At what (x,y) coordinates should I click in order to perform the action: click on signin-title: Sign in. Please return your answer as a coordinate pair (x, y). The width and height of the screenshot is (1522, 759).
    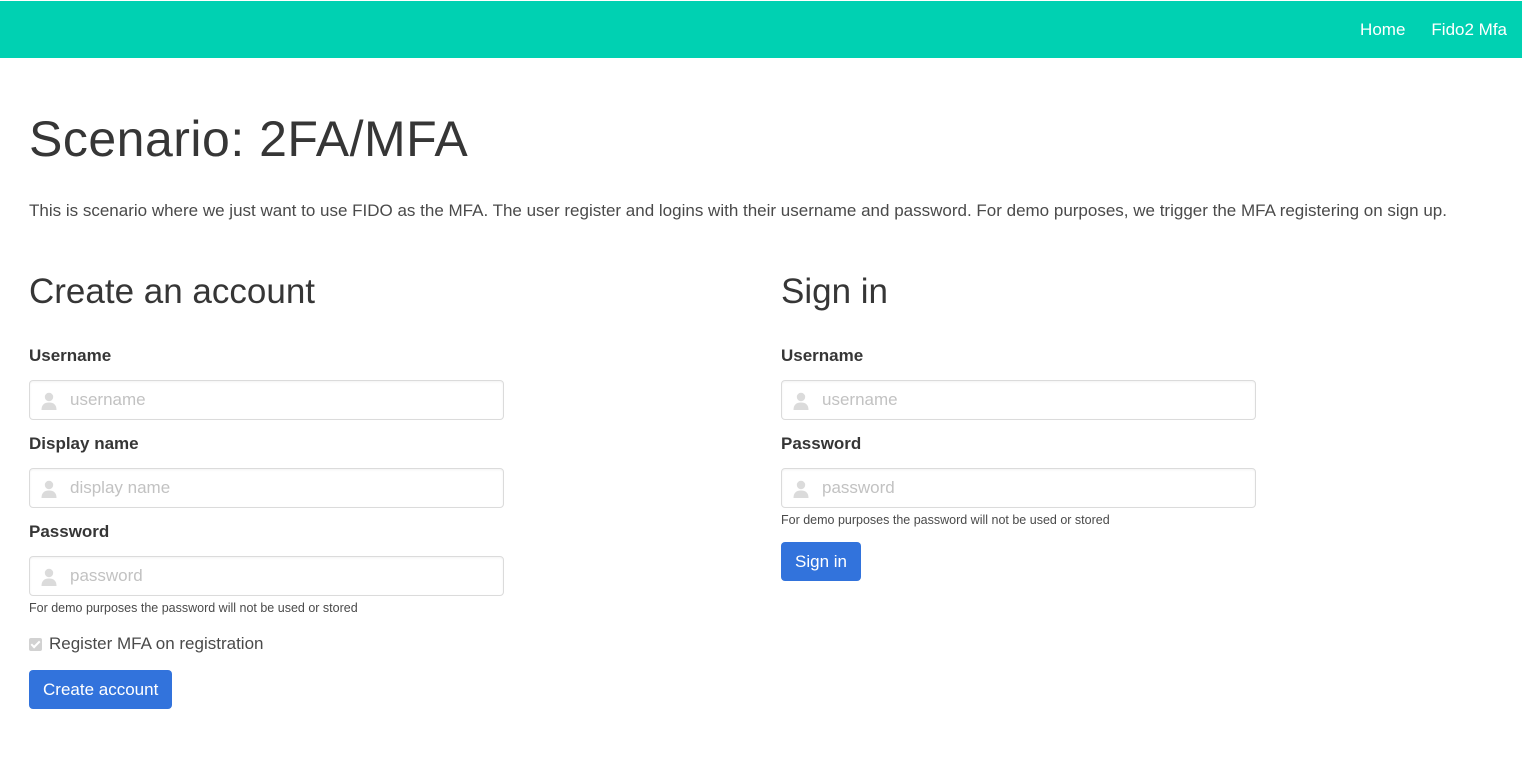
    Looking at the image, I should click on (835, 291).